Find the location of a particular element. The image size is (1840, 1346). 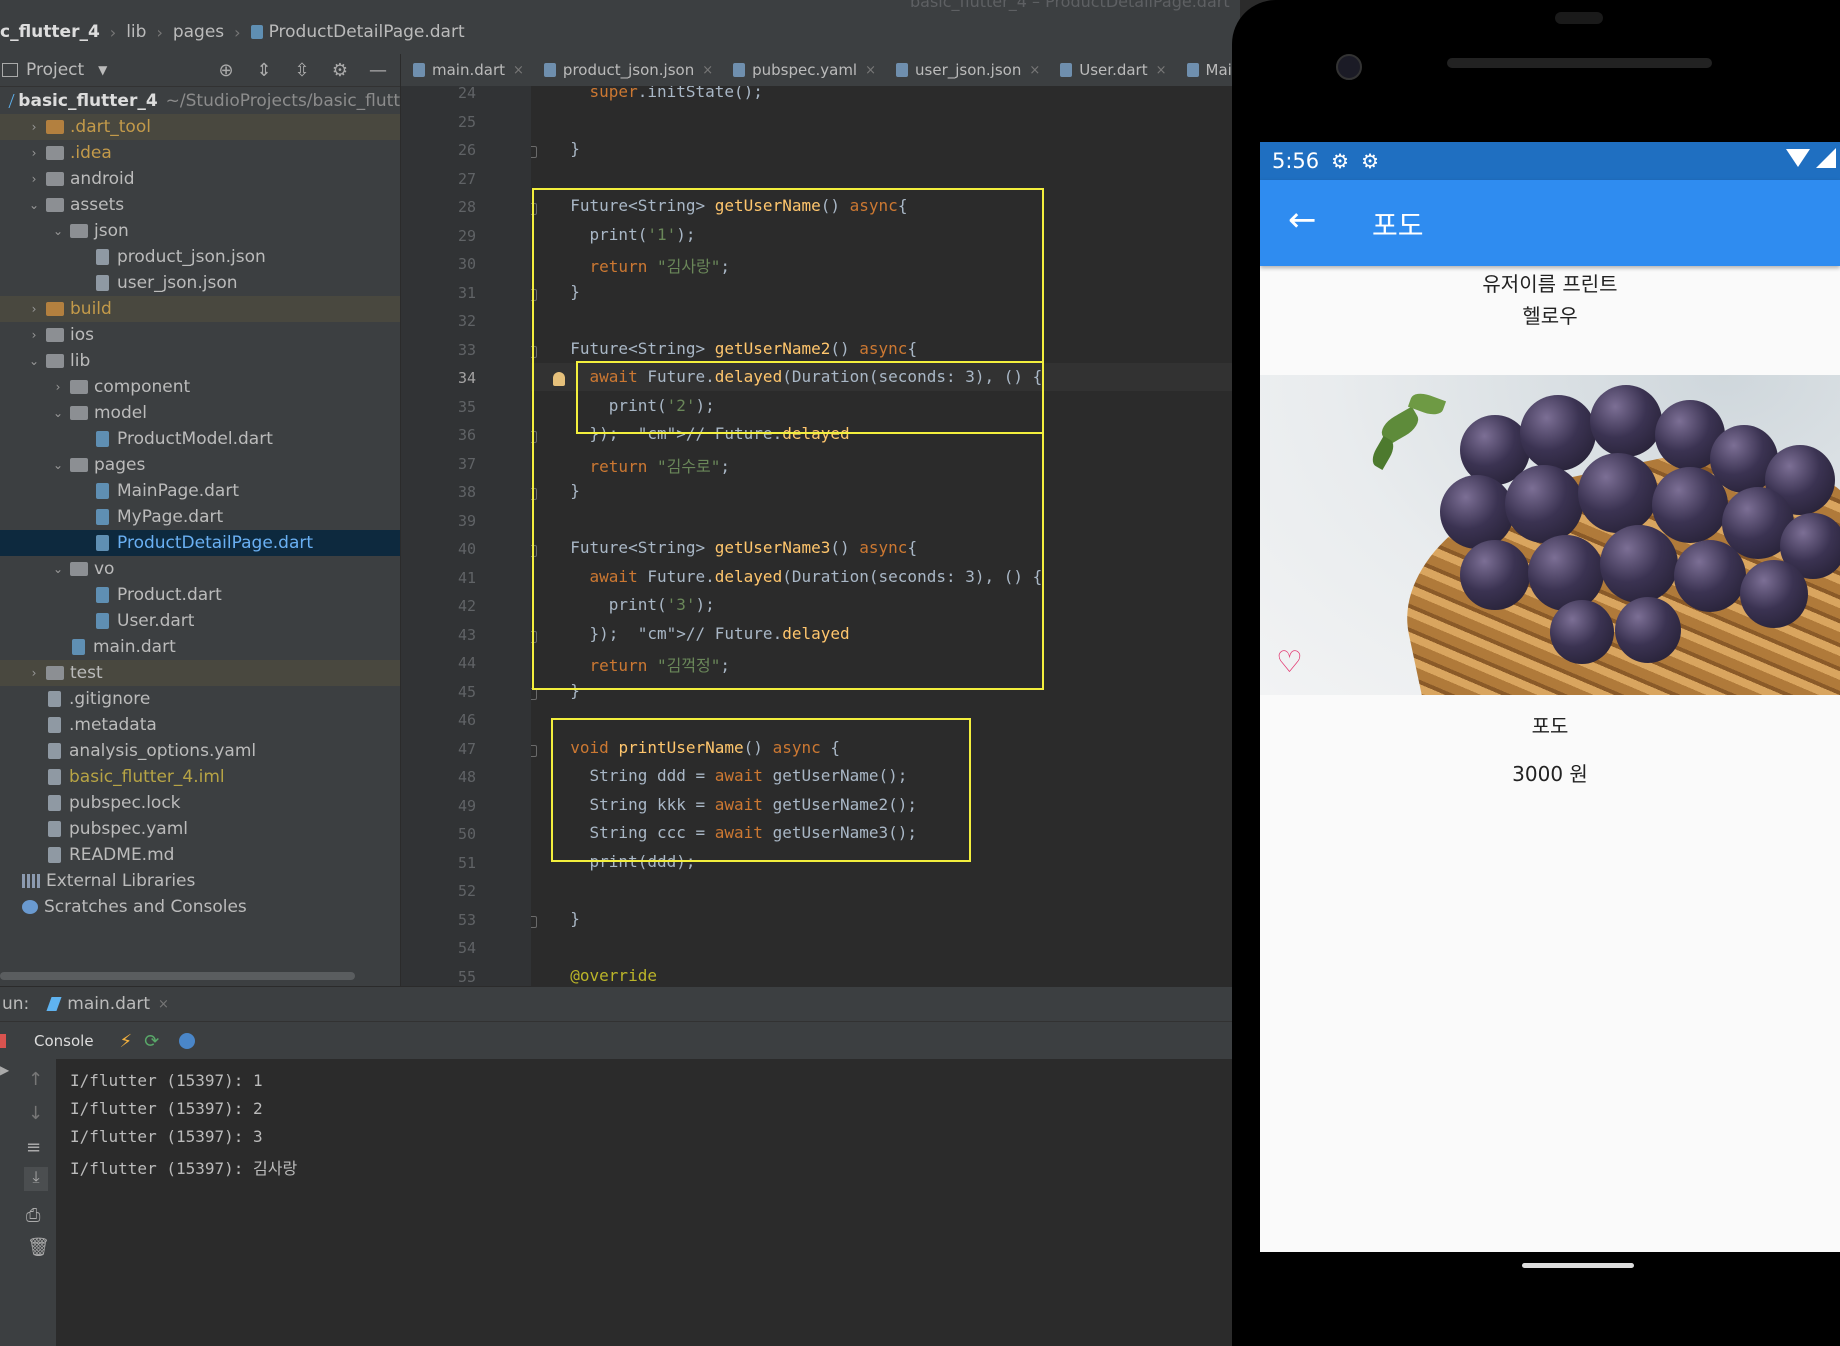

tree-item: basic_flutter_4.iml is located at coordinates (200, 777).